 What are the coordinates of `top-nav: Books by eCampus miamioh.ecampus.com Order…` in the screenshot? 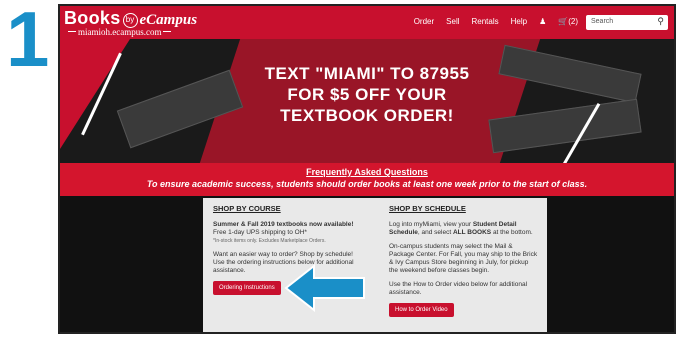 It's located at (367, 22).